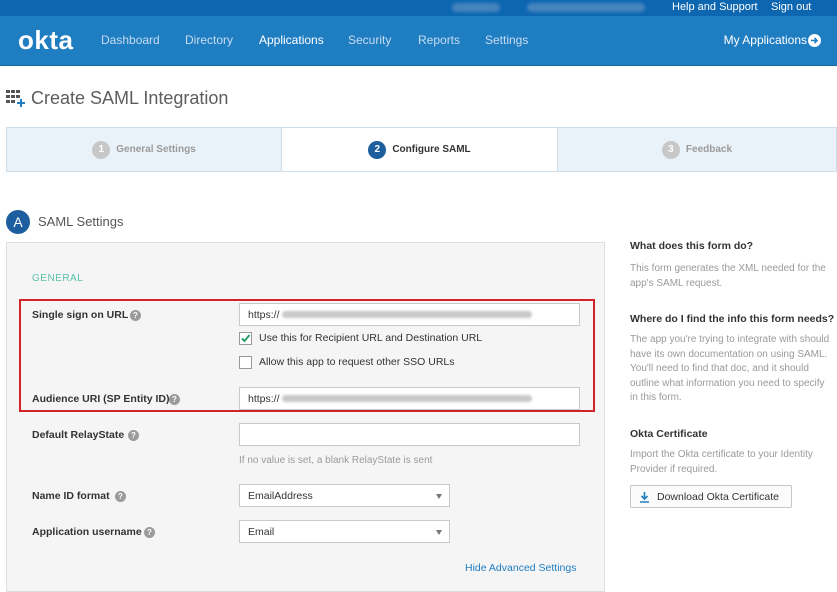 The height and width of the screenshot is (592, 837). I want to click on nav-directory: Directory, so click(209, 40).